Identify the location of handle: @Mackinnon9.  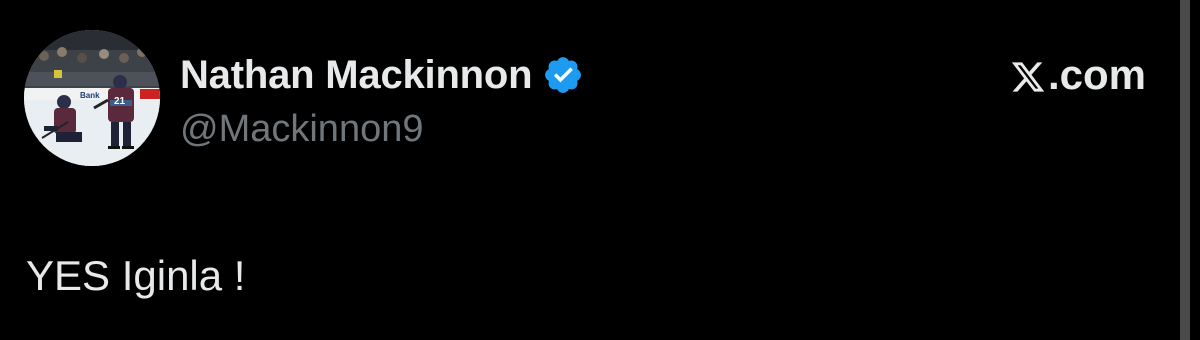
(301, 129).